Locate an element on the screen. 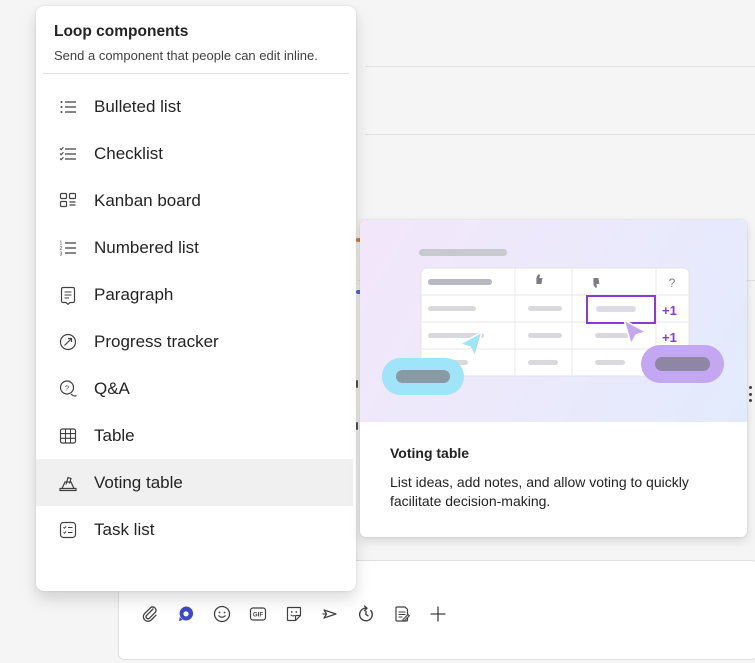  qa-icon: ? is located at coordinates (68, 389).